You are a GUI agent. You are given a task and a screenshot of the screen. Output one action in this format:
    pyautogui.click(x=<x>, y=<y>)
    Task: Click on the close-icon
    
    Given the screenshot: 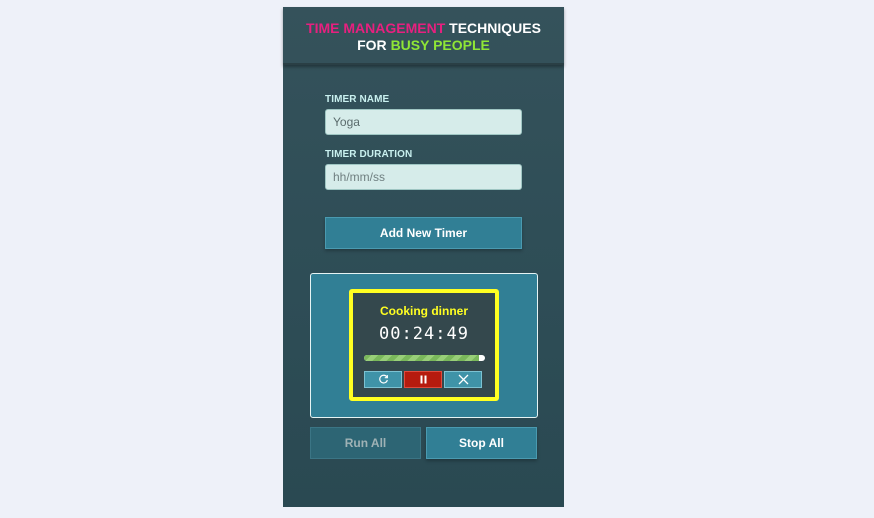 What is the action you would take?
    pyautogui.click(x=463, y=379)
    